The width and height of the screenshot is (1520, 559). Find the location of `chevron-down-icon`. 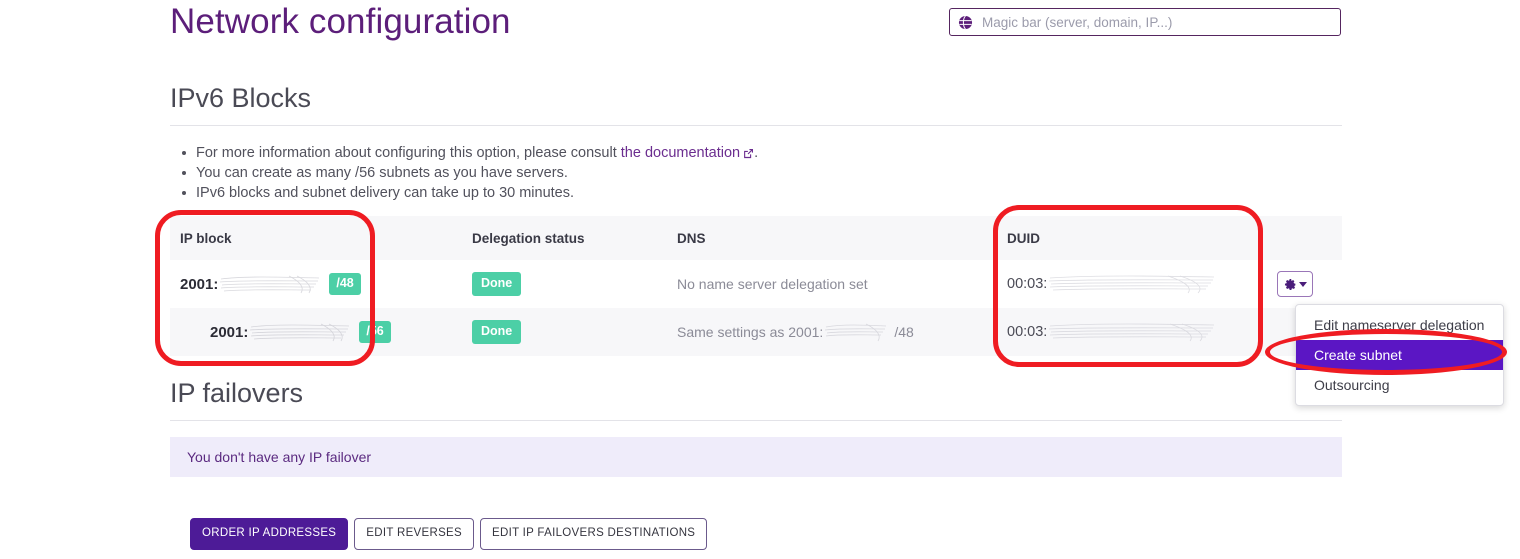

chevron-down-icon is located at coordinates (1302, 284).